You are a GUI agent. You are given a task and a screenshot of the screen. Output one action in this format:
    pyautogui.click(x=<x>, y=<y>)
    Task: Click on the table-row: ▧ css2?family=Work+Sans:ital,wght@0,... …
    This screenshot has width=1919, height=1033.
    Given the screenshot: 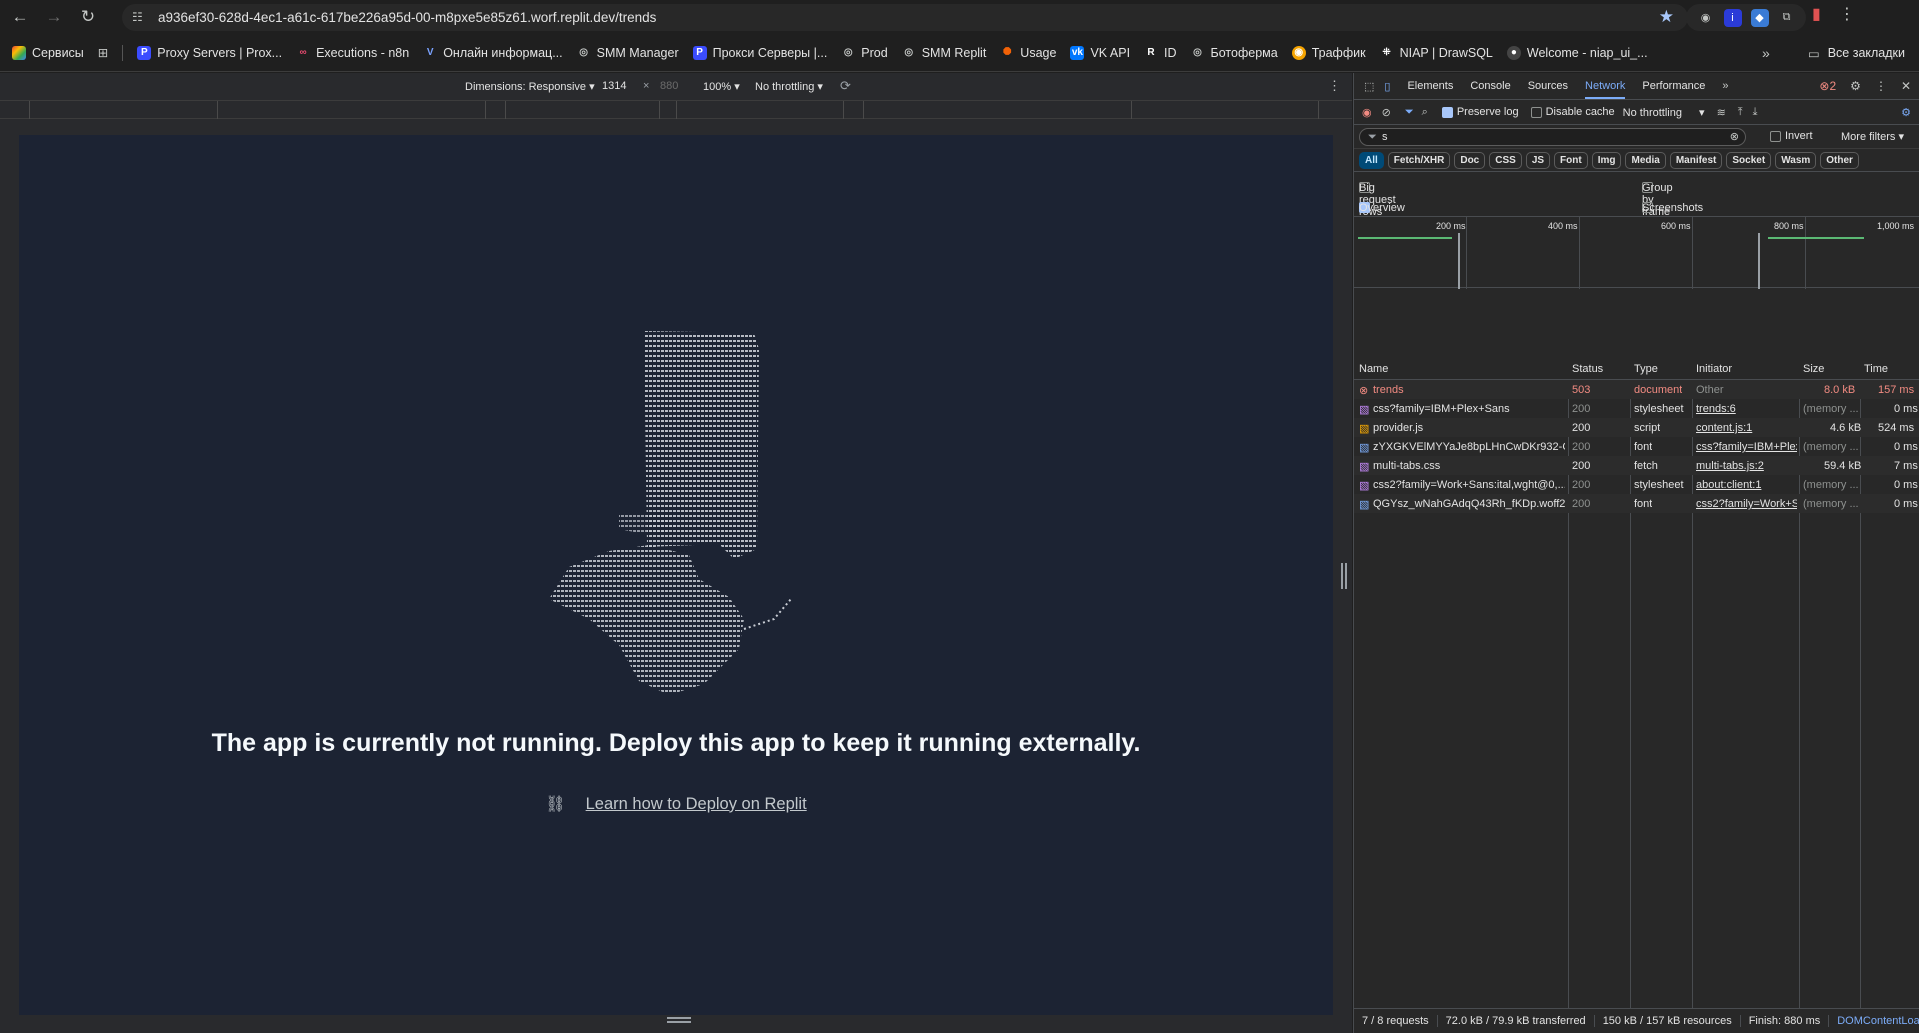 What is the action you would take?
    pyautogui.click(x=1636, y=484)
    